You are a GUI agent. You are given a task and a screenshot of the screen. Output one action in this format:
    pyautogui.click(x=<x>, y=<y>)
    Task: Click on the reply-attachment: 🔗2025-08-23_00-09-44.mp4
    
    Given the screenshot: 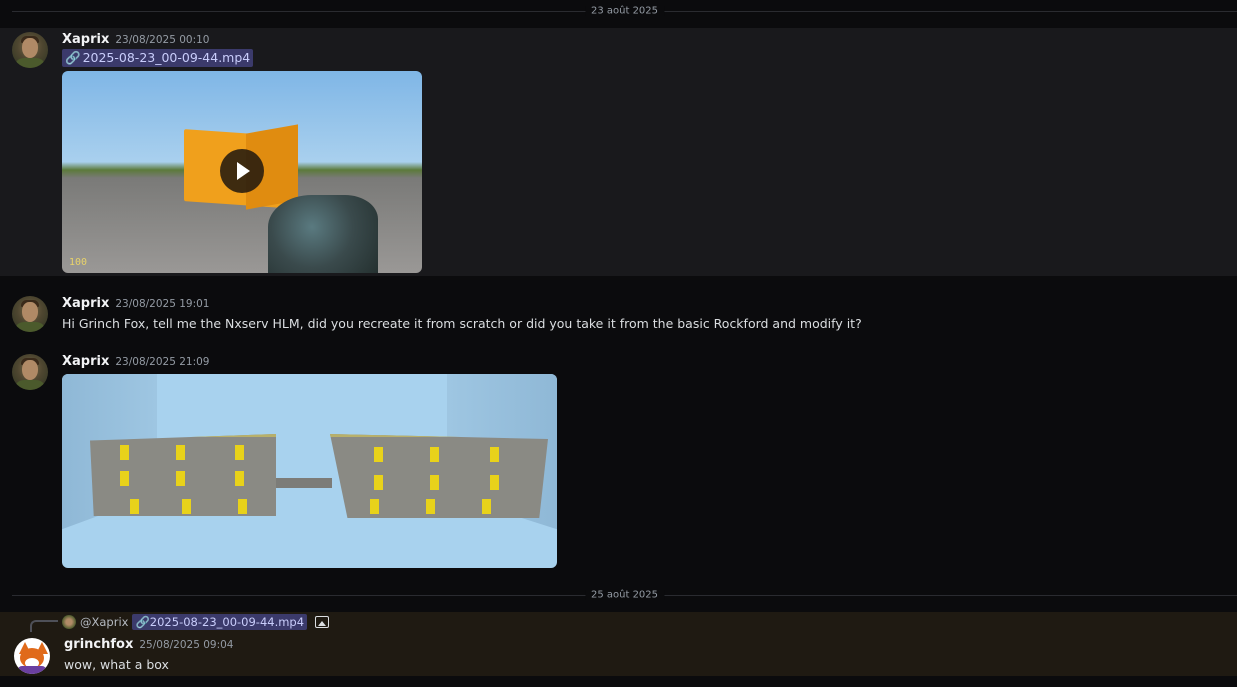 What is the action you would take?
    pyautogui.click(x=220, y=622)
    